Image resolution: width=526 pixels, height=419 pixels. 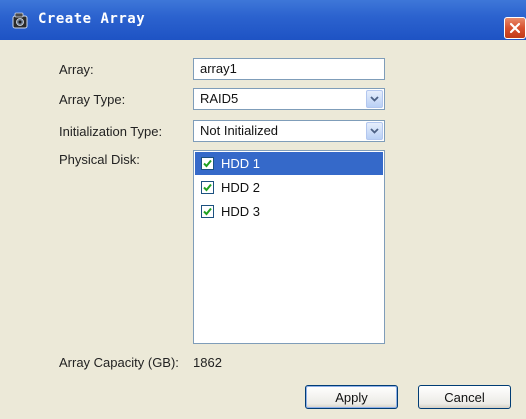 I want to click on close-button, so click(x=515, y=28).